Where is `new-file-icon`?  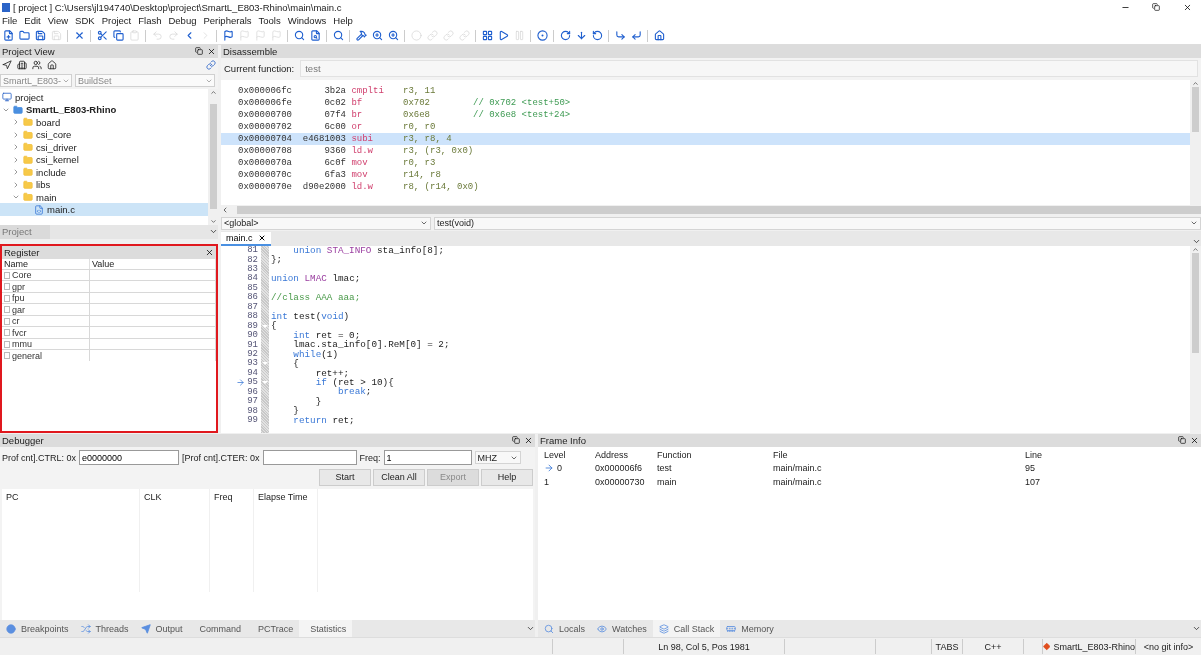 new-file-icon is located at coordinates (8, 35).